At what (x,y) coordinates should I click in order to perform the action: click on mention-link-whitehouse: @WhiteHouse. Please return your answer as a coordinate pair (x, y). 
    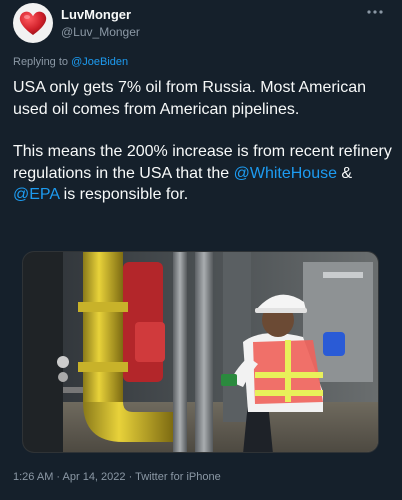
    Looking at the image, I should click on (285, 173).